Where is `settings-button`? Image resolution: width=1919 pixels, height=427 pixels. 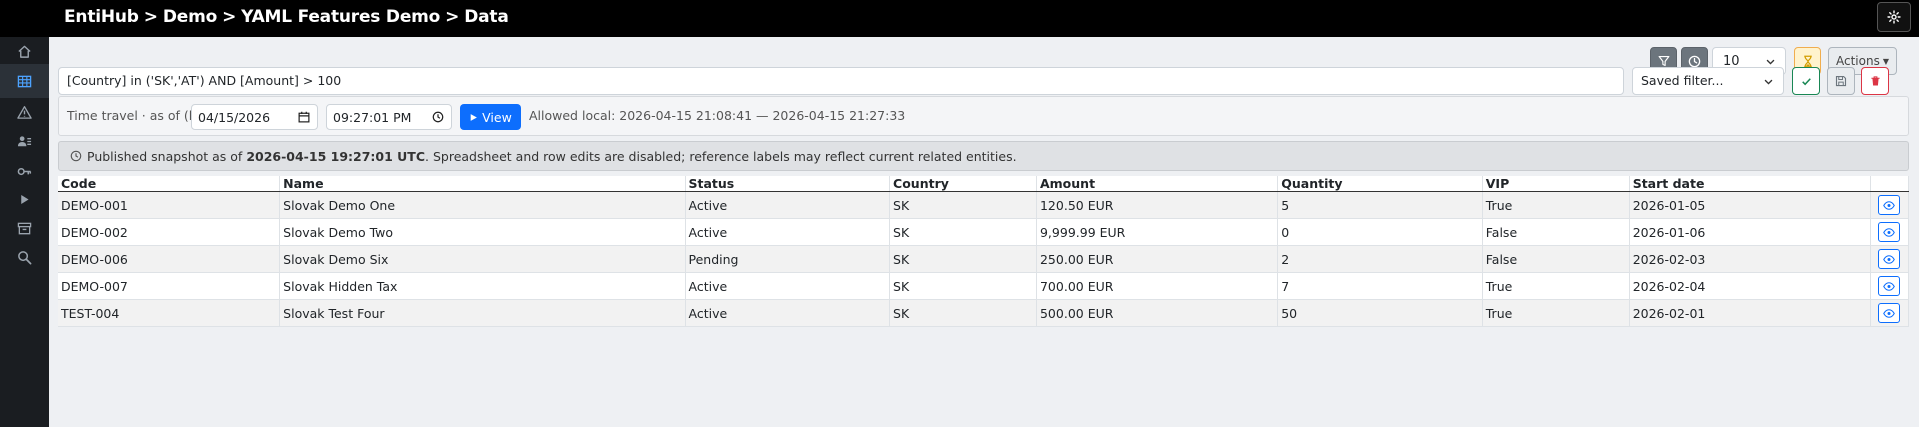
settings-button is located at coordinates (1894, 17).